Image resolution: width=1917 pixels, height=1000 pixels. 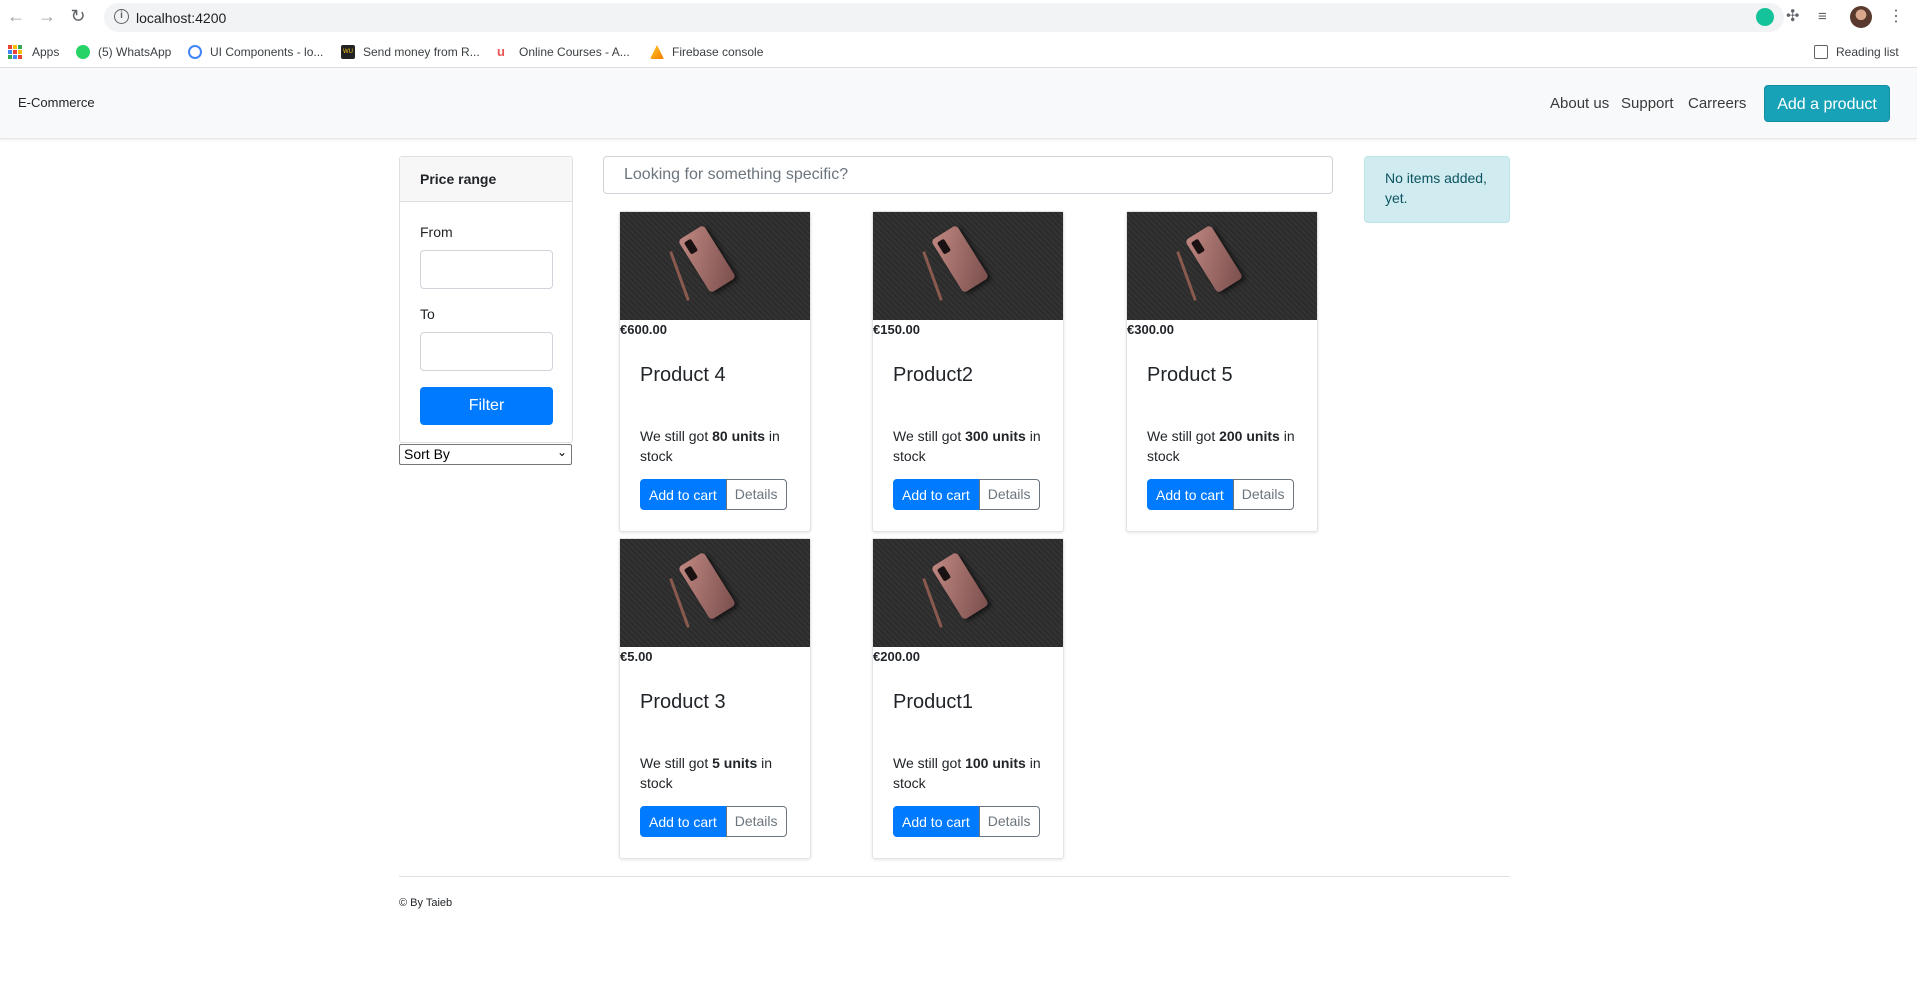 What do you see at coordinates (706, 773) in the screenshot?
I see `product-stock: We still got 5 units in stock` at bounding box center [706, 773].